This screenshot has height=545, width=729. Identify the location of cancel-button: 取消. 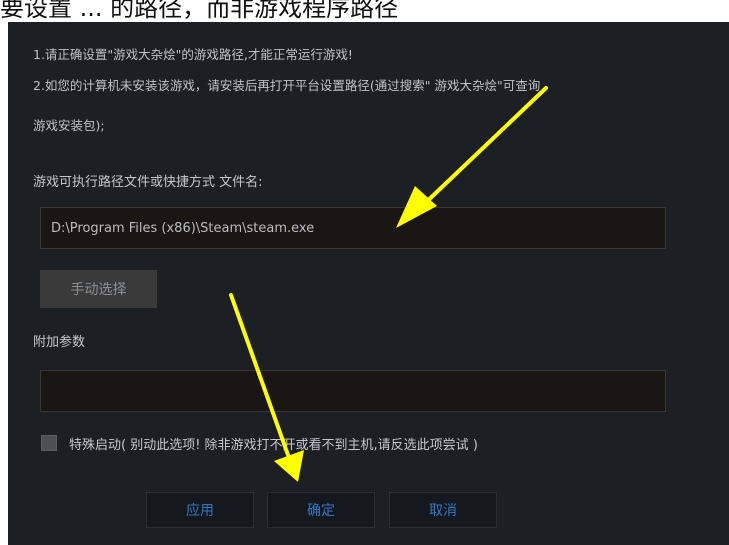
(443, 510).